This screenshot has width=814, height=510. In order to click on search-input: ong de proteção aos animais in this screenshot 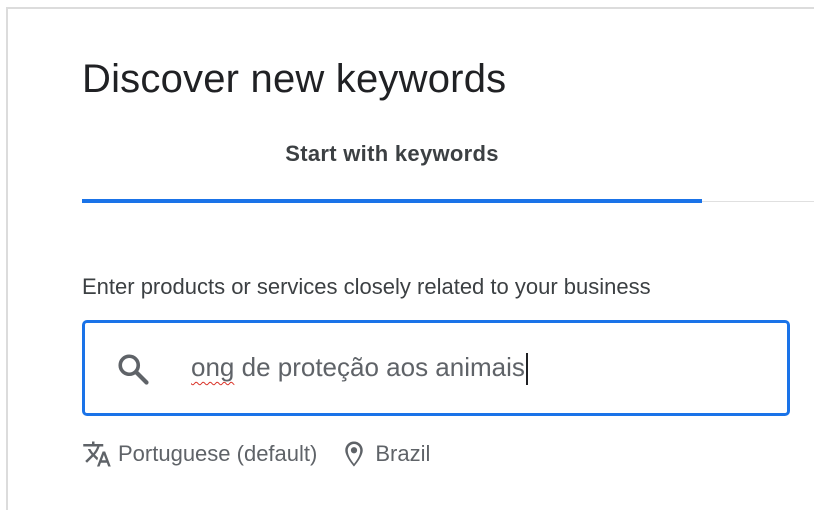, I will do `click(359, 367)`.